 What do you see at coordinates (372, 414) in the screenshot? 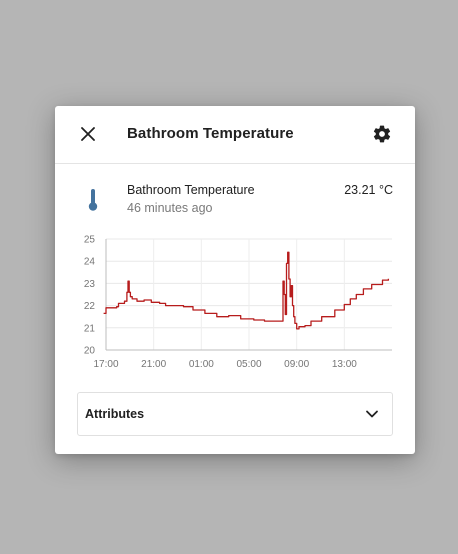
I see `chevron-down-icon` at bounding box center [372, 414].